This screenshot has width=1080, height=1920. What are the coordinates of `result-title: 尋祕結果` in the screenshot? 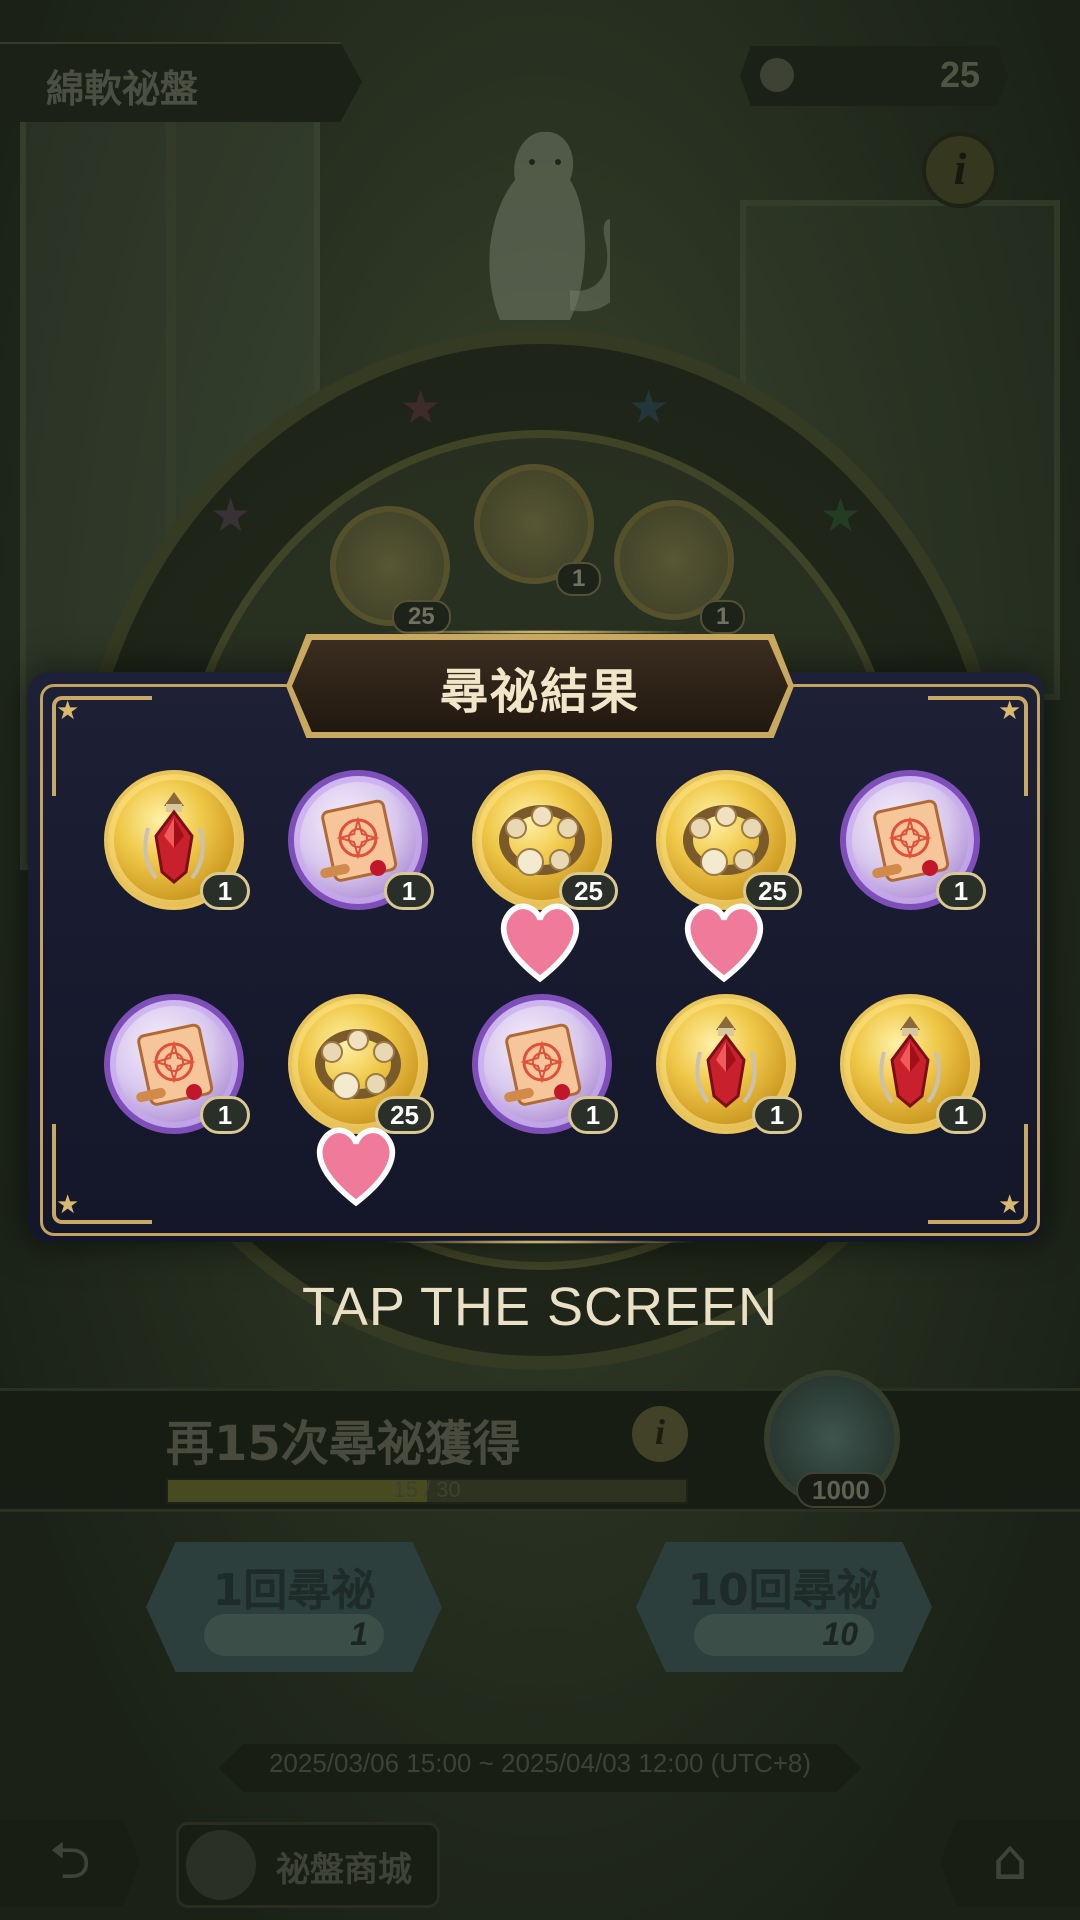 It's located at (539, 692).